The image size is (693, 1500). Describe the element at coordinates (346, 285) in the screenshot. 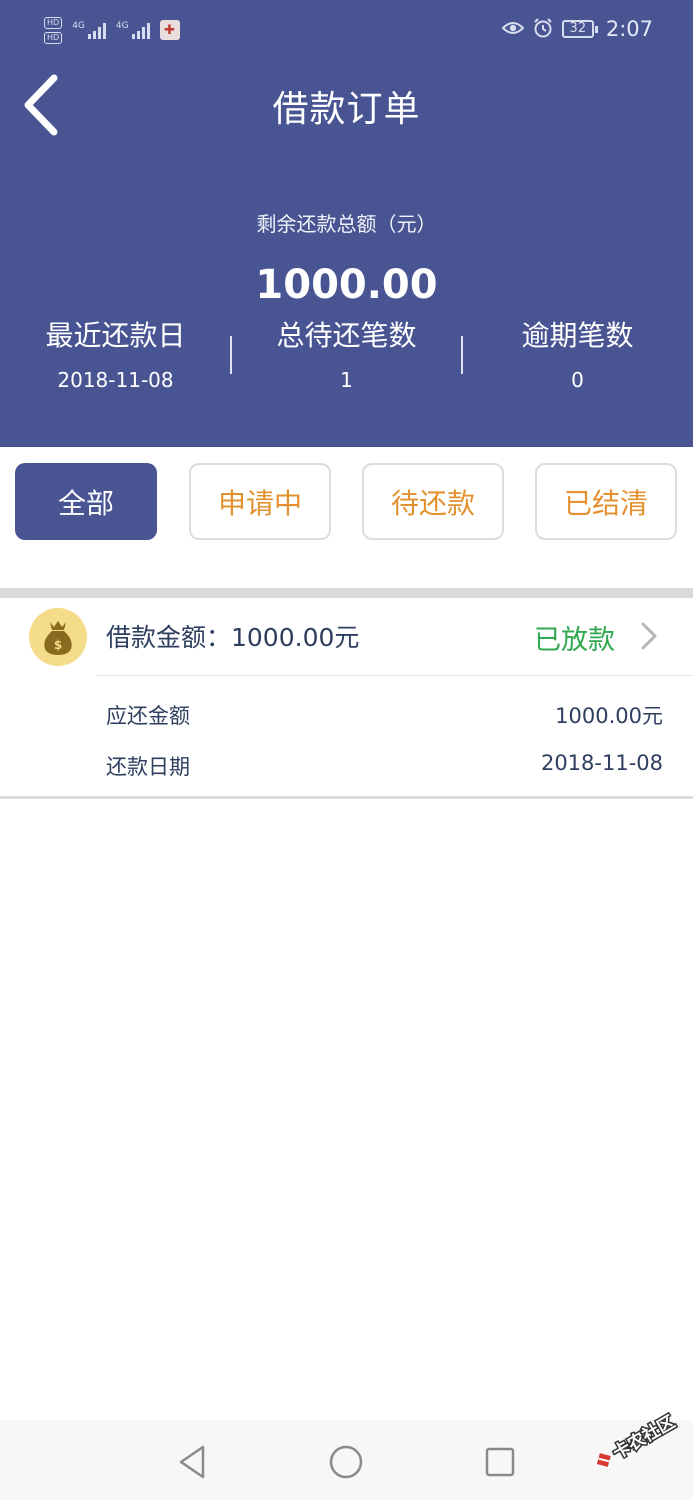

I see `total-value: 1000.00` at that location.